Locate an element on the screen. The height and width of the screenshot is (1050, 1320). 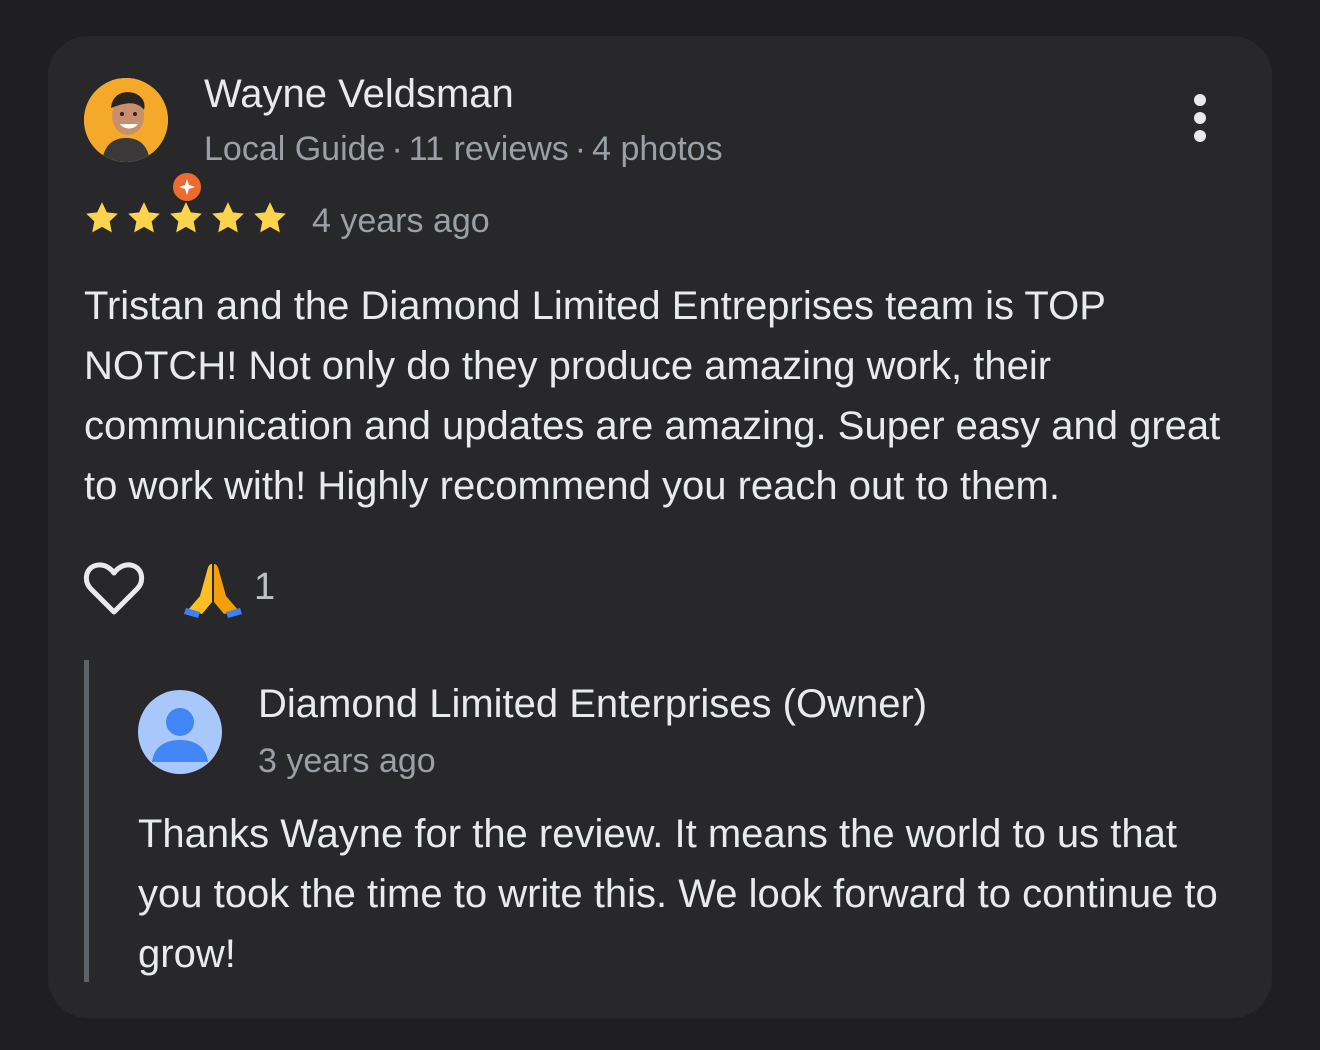
reviewer-meta: Local Guide · 11 reviews · 4 photos is located at coordinates (463, 149).